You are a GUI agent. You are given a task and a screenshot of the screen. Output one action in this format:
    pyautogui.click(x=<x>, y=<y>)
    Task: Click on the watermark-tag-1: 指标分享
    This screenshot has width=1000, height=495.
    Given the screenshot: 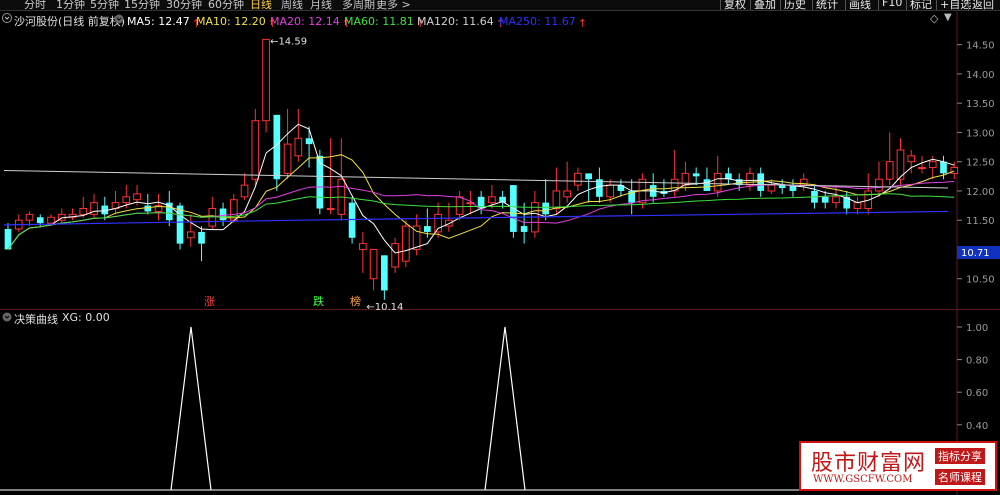 What is the action you would take?
    pyautogui.click(x=960, y=456)
    